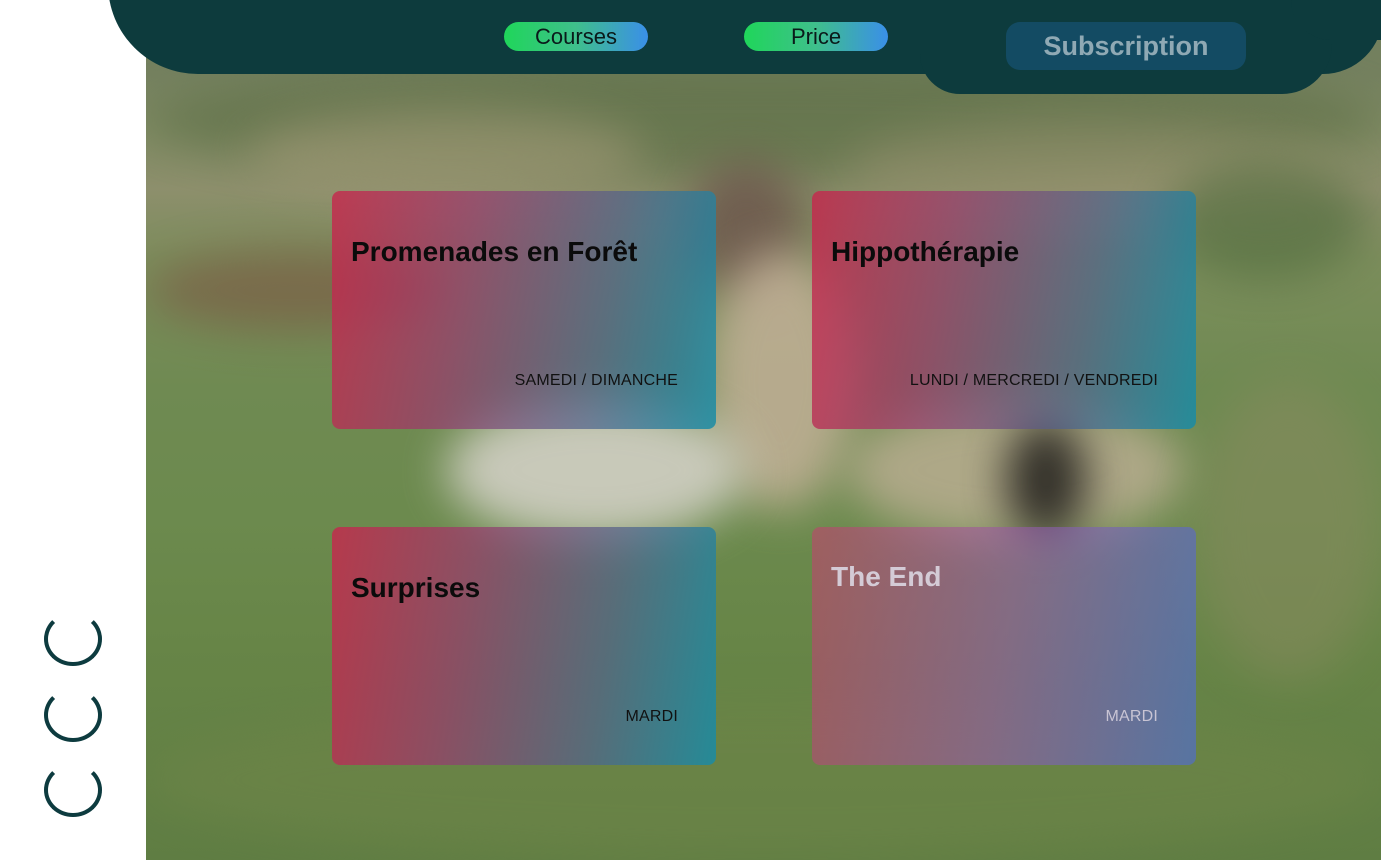 The image size is (1381, 860). What do you see at coordinates (1033, 380) in the screenshot?
I see `card-days: LUNDI / MERCREDI / VENDREDI` at bounding box center [1033, 380].